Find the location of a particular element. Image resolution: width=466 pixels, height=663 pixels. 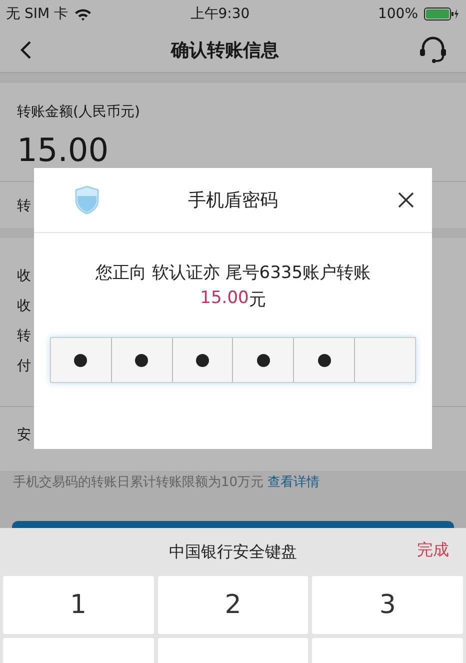

battery-icon is located at coordinates (442, 14).